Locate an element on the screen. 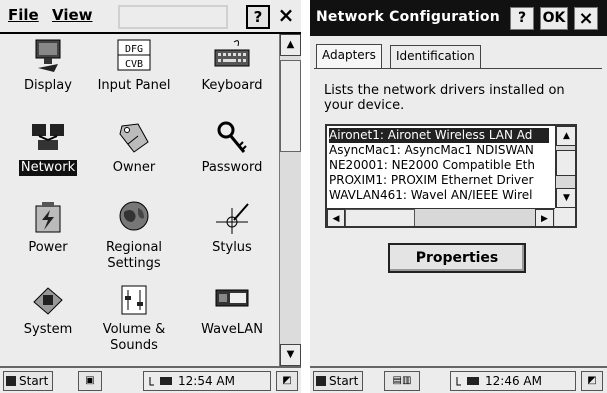 The width and height of the screenshot is (607, 393). clock: 12:46 AM is located at coordinates (513, 381).